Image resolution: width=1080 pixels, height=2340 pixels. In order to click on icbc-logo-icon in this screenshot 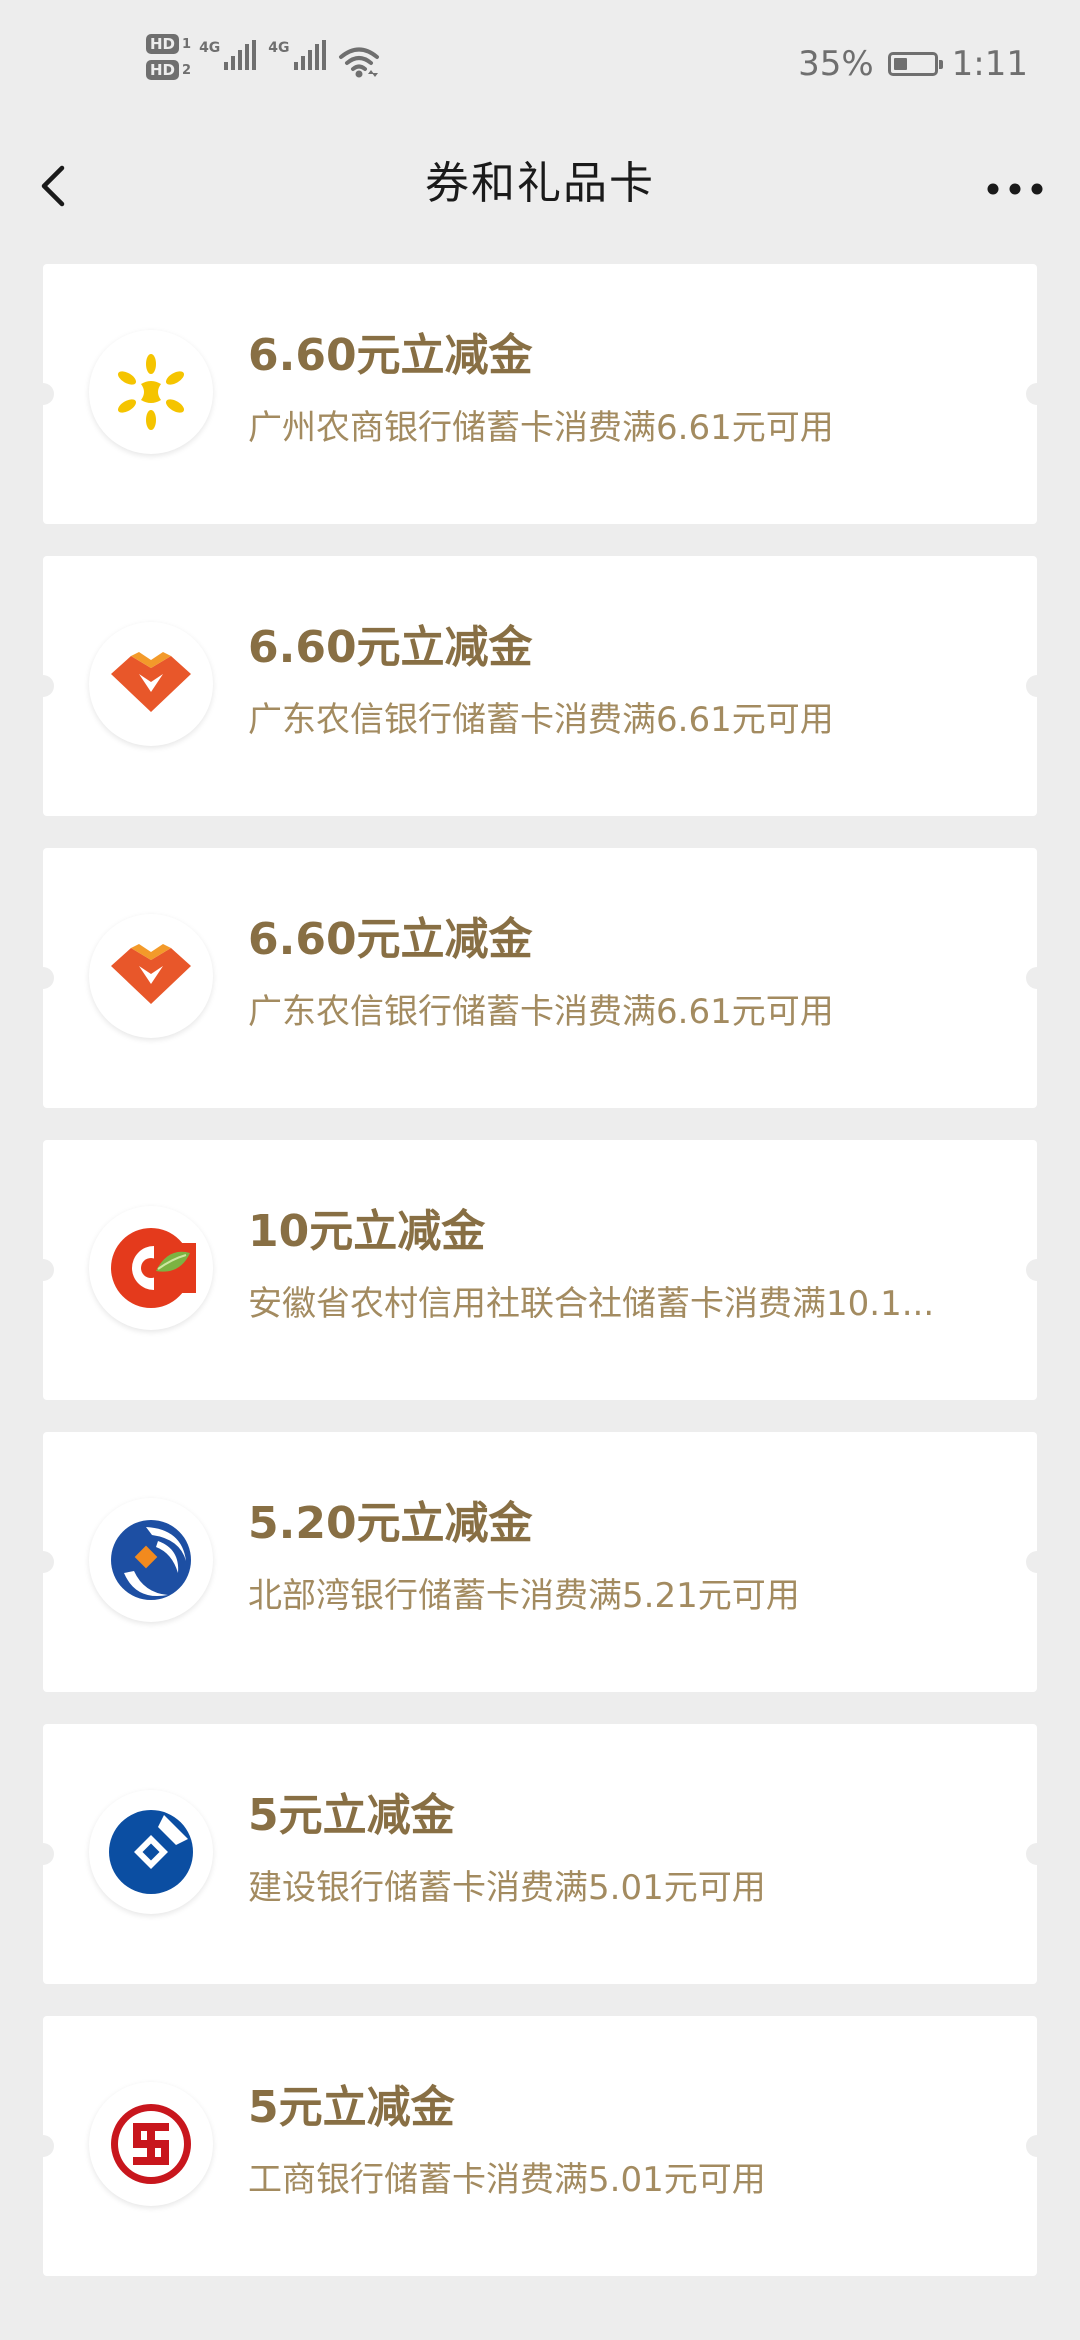, I will do `click(151, 2144)`.